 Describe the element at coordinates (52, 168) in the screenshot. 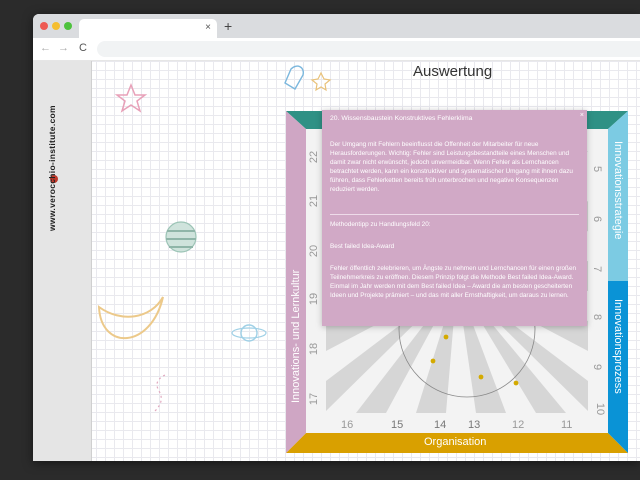

I see `brand-url: www.verocchio-institute.com` at that location.